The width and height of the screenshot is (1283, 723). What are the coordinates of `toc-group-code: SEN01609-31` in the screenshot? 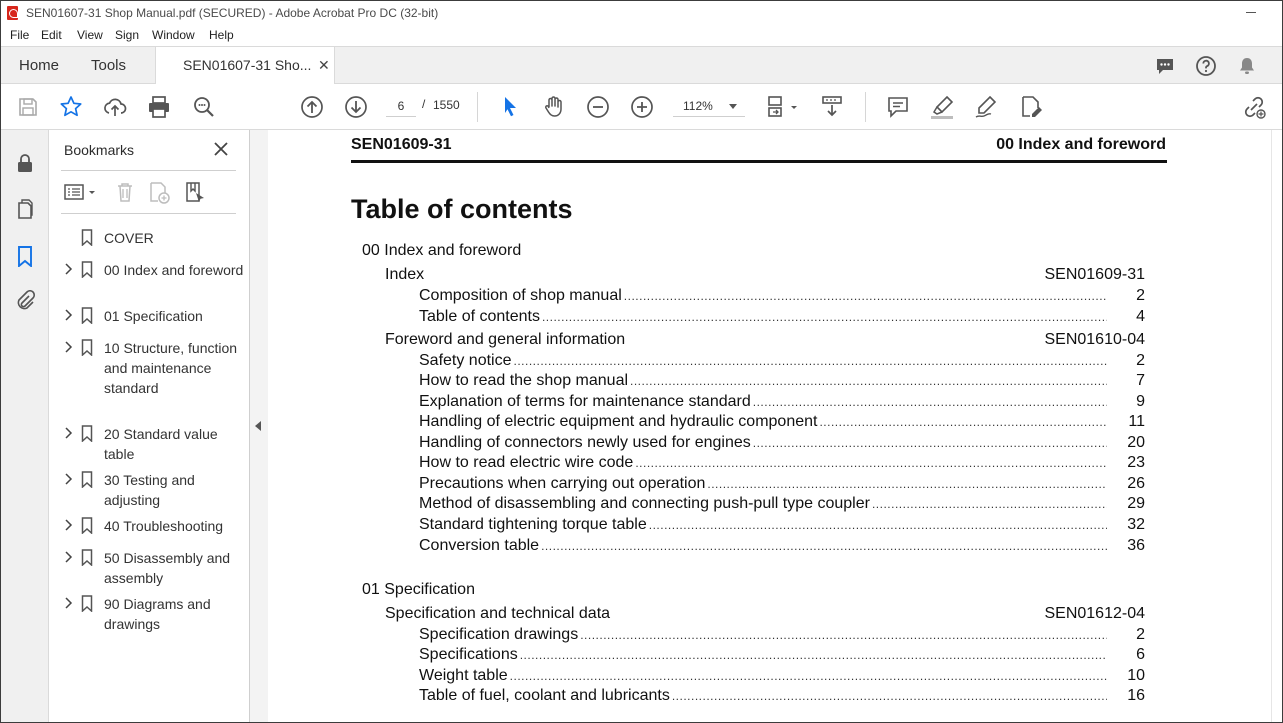 It's located at (1094, 274).